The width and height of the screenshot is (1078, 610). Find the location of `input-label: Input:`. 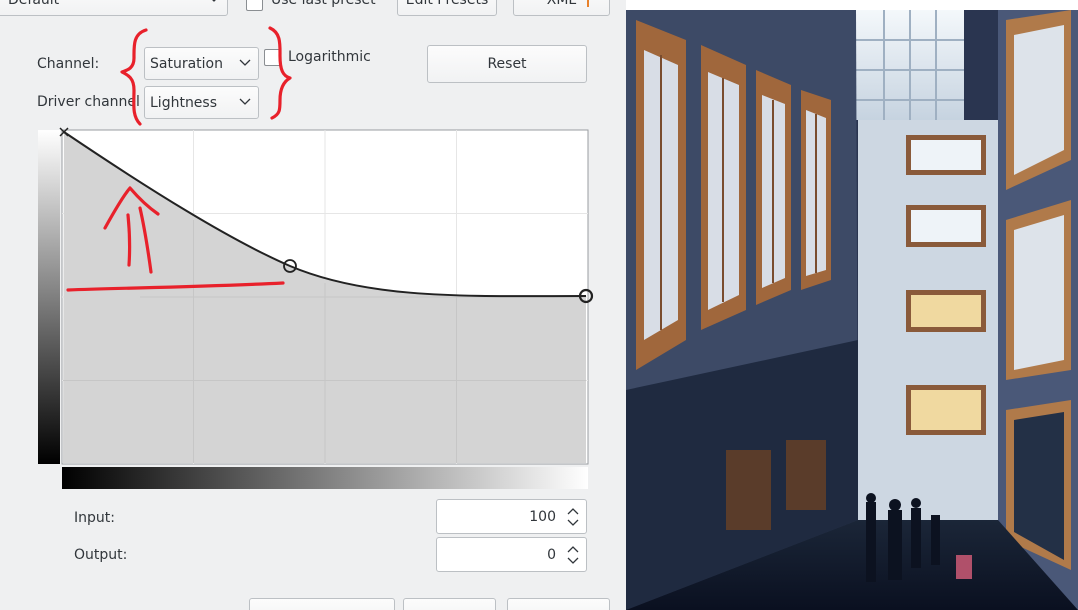

input-label: Input: is located at coordinates (94, 518).